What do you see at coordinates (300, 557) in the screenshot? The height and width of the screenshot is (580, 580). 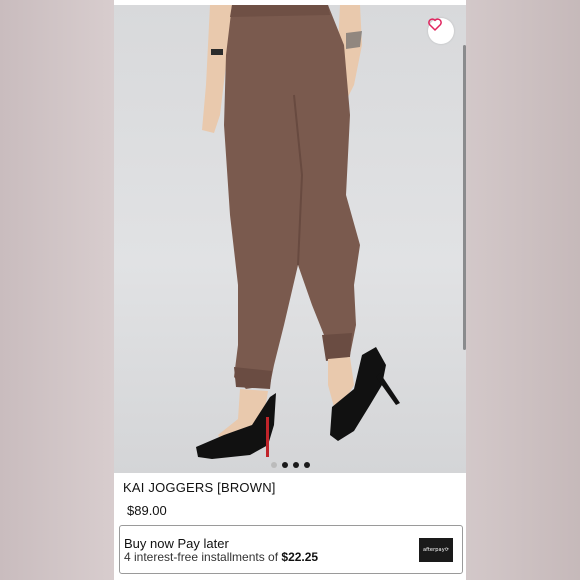 I see `installments-amount: $22.25` at bounding box center [300, 557].